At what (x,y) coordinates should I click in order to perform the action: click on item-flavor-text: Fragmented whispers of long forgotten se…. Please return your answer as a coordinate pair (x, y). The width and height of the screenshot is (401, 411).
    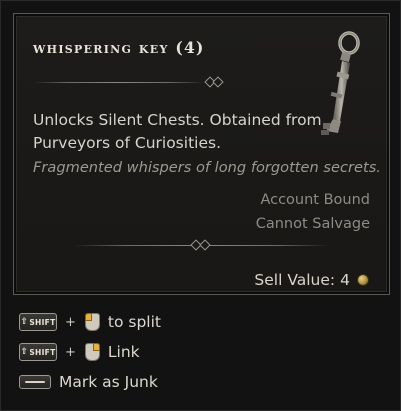
    Looking at the image, I should click on (207, 167).